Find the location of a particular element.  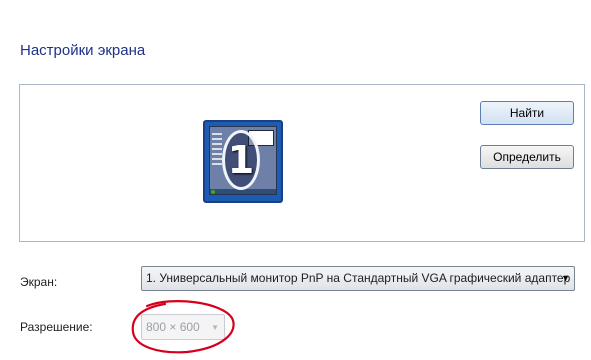

monitor-number: 1 is located at coordinates (241, 160).